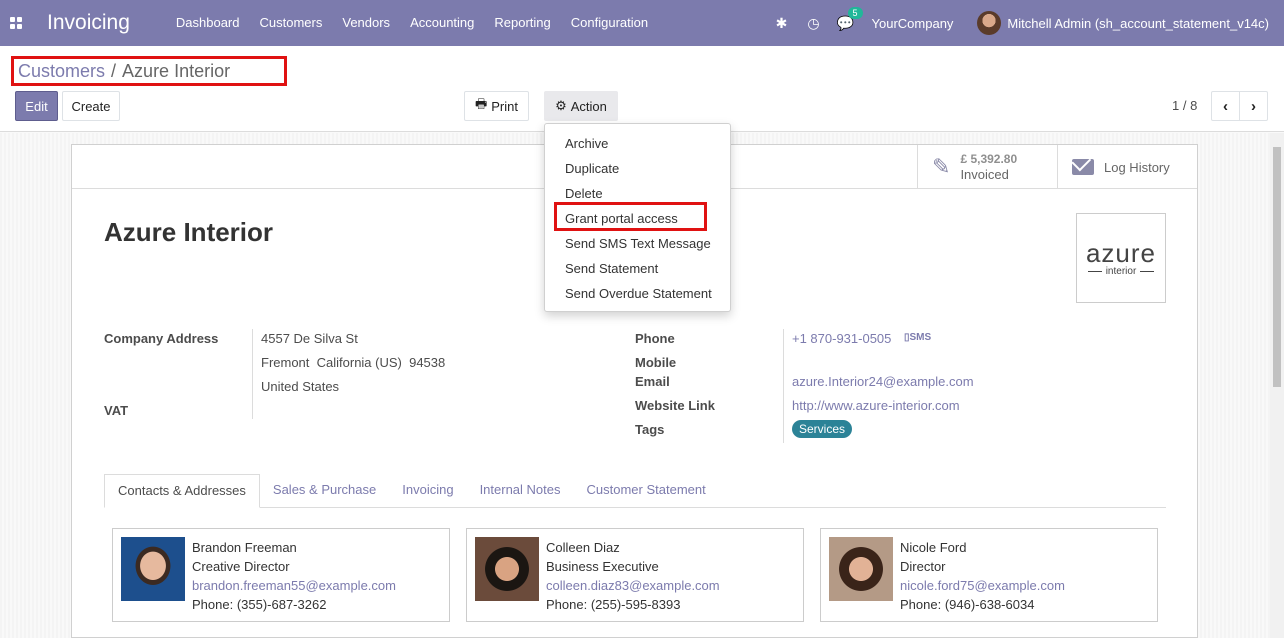 This screenshot has width=1284, height=638. I want to click on phone-link: +1 870-931-0505, so click(841, 338).